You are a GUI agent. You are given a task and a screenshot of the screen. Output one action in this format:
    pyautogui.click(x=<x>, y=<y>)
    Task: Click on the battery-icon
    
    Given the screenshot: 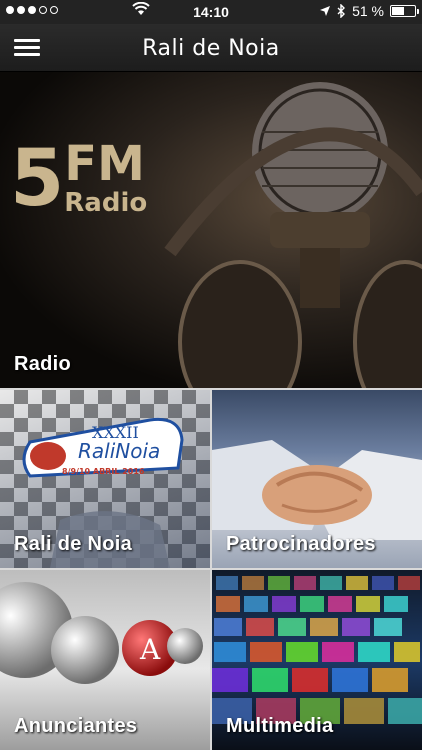 What is the action you would take?
    pyautogui.click(x=404, y=11)
    